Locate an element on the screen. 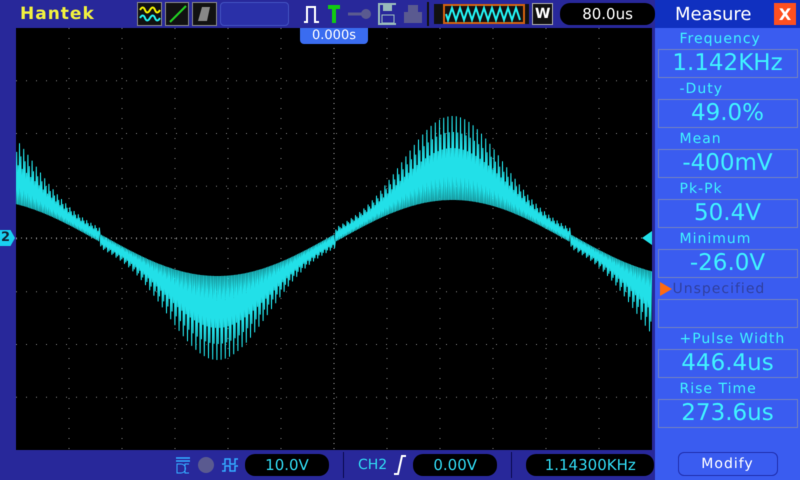  measurement-label: +Pulse Width is located at coordinates (723, 338).